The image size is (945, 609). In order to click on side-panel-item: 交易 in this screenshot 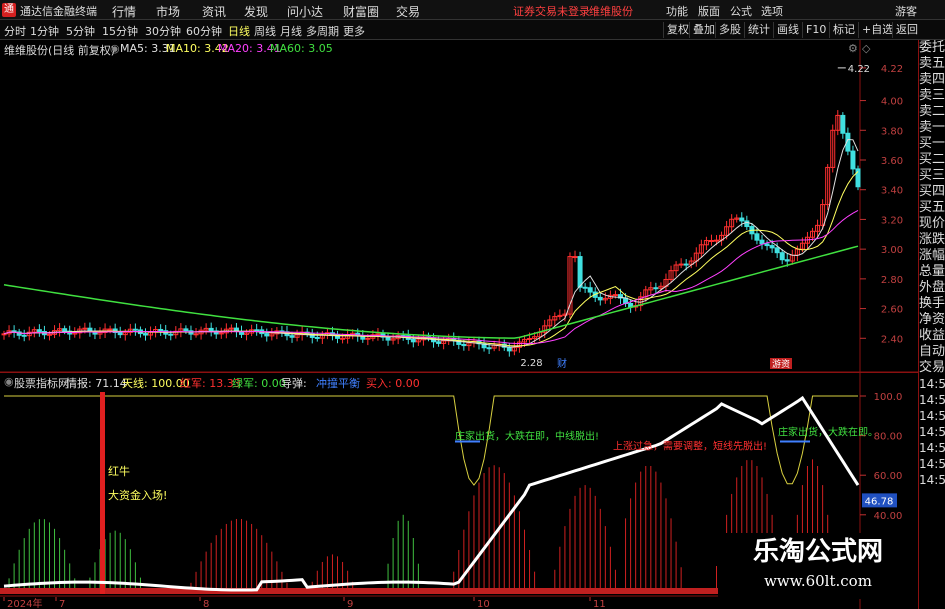, I will do `click(932, 368)`.